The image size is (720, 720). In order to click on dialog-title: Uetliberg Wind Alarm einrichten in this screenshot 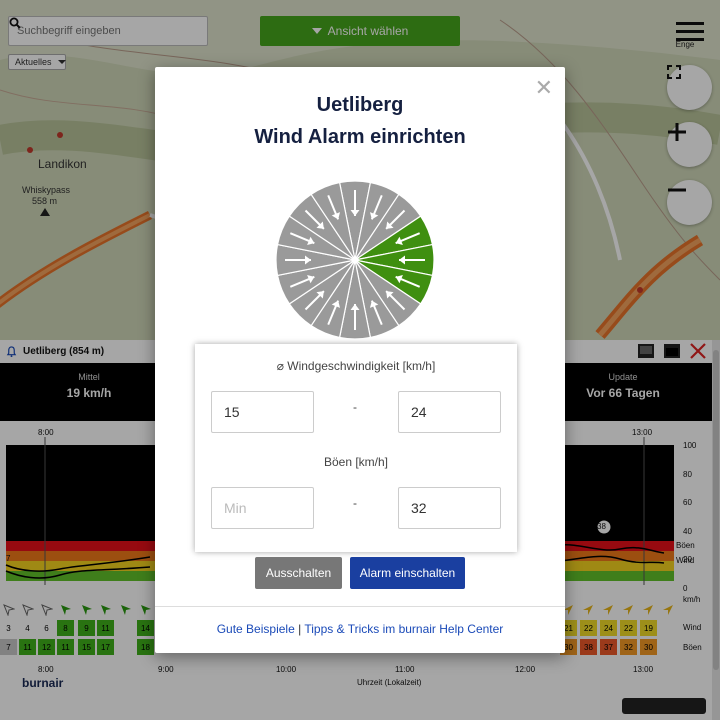, I will do `click(360, 121)`.